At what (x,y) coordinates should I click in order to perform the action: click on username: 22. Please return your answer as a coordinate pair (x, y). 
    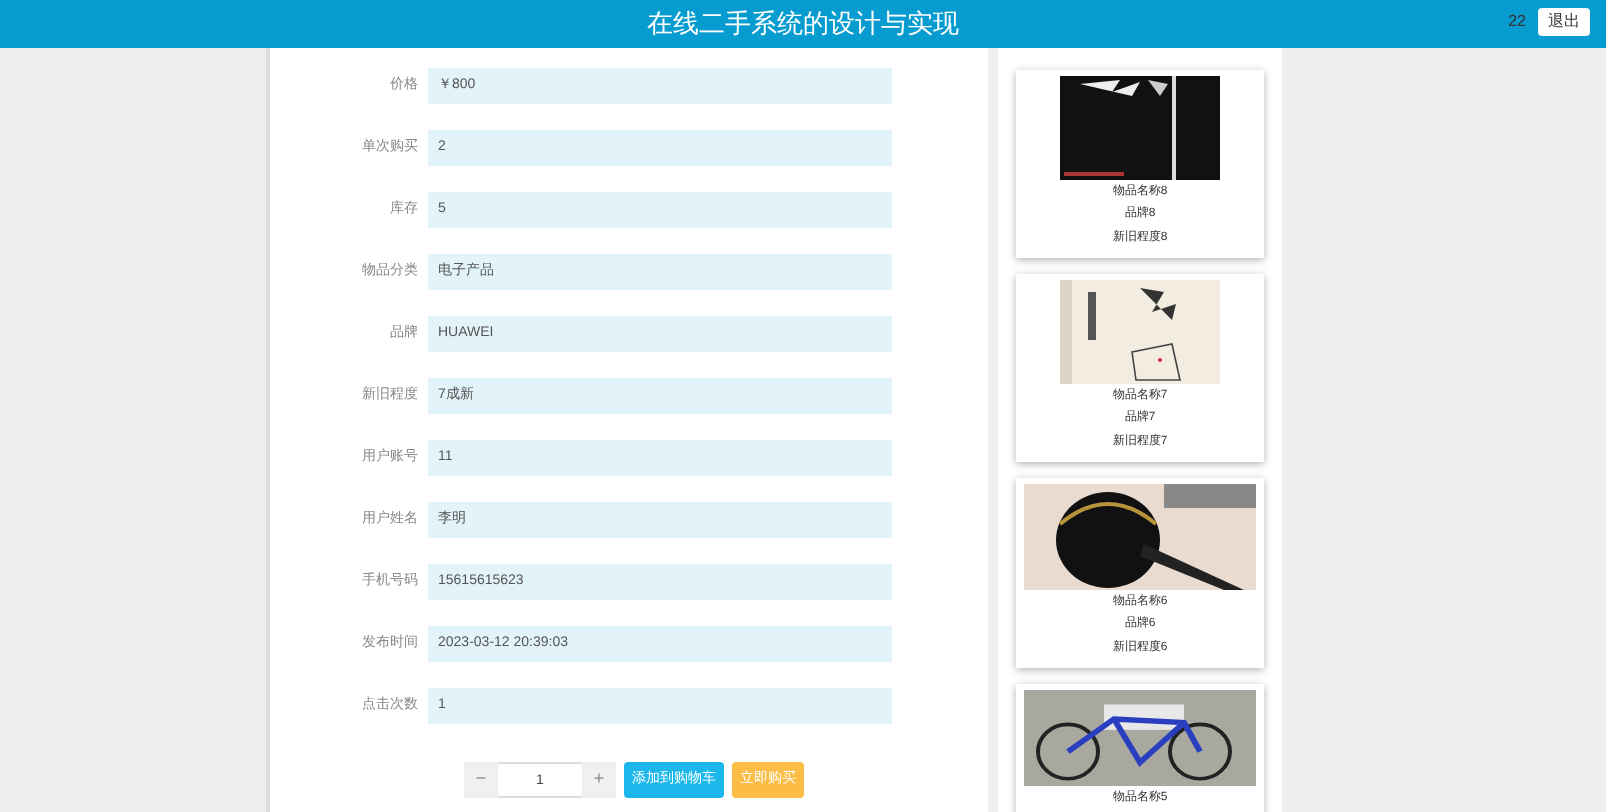
    Looking at the image, I should click on (1517, 22).